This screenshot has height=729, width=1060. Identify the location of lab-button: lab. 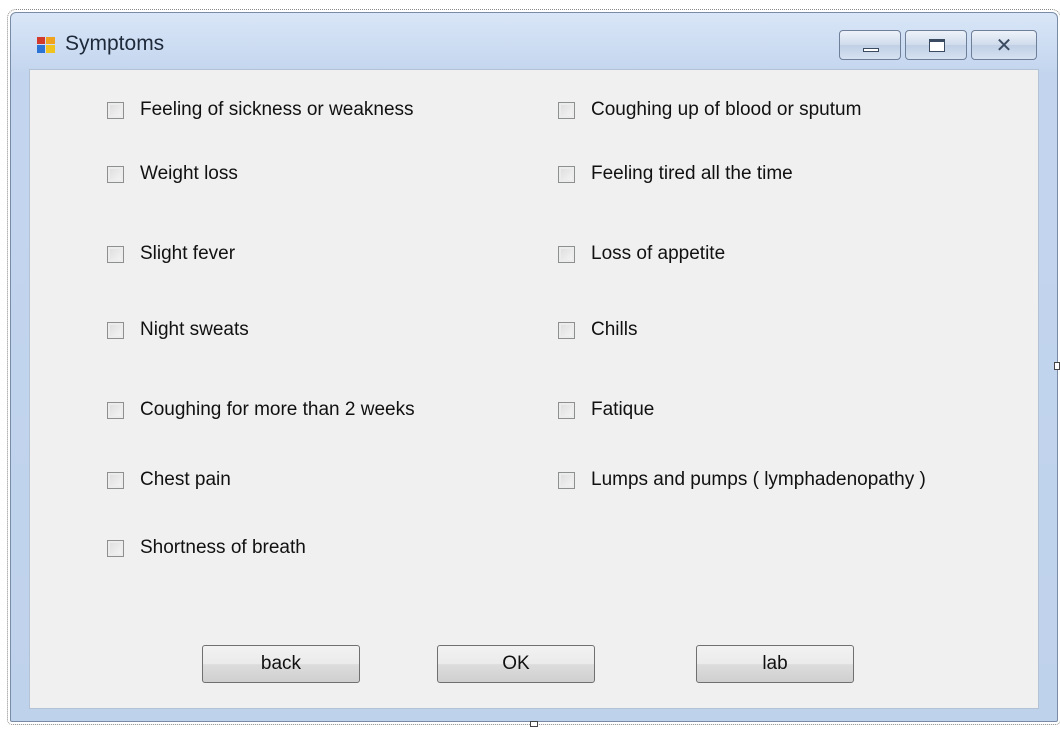
(775, 664).